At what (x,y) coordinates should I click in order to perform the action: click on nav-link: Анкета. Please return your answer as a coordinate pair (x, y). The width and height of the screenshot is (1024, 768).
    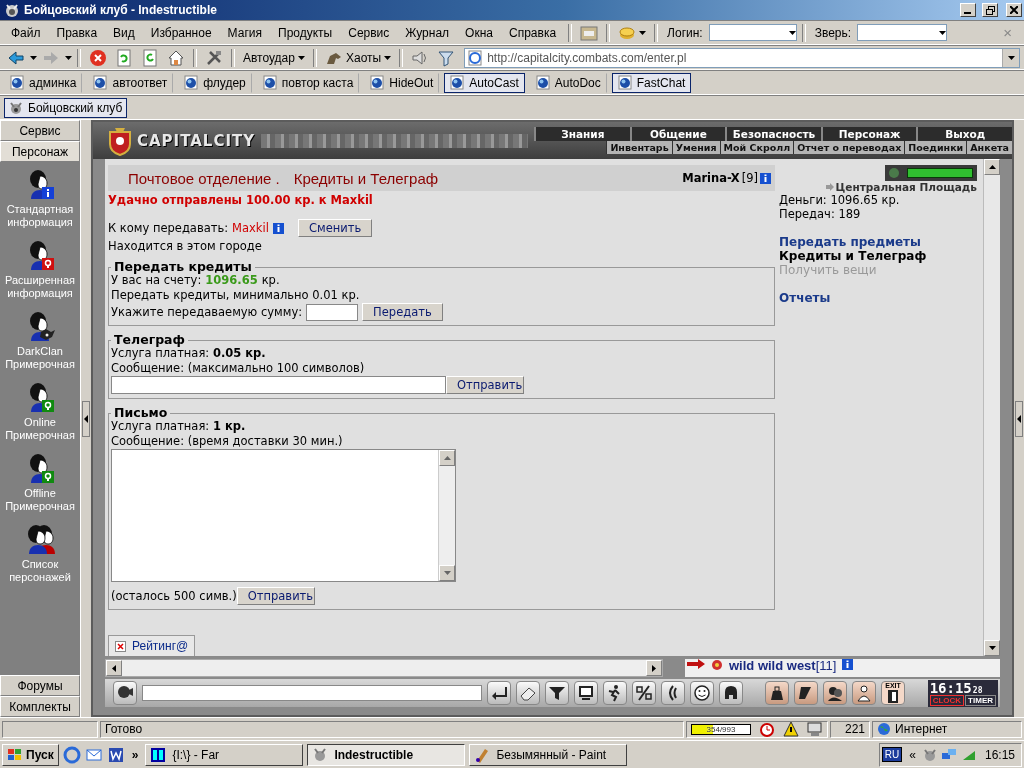
    Looking at the image, I should click on (989, 147).